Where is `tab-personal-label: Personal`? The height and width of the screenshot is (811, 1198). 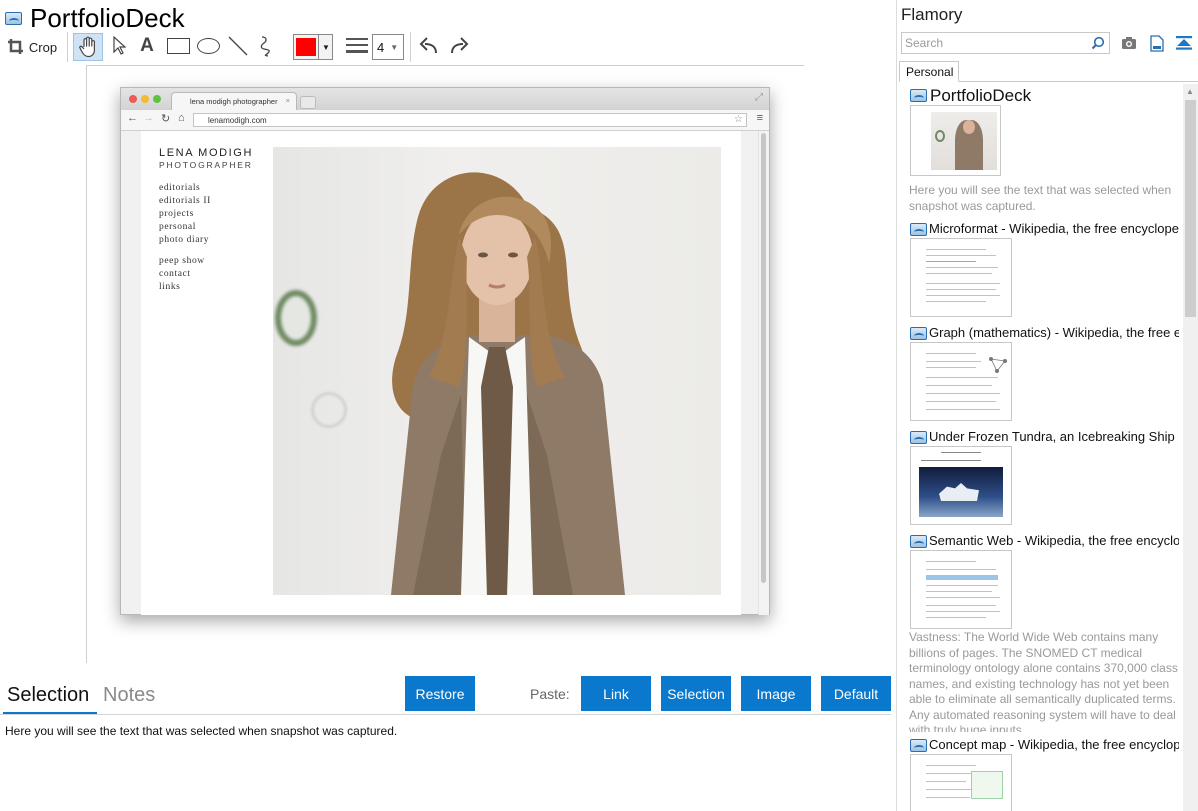 tab-personal-label: Personal is located at coordinates (930, 72).